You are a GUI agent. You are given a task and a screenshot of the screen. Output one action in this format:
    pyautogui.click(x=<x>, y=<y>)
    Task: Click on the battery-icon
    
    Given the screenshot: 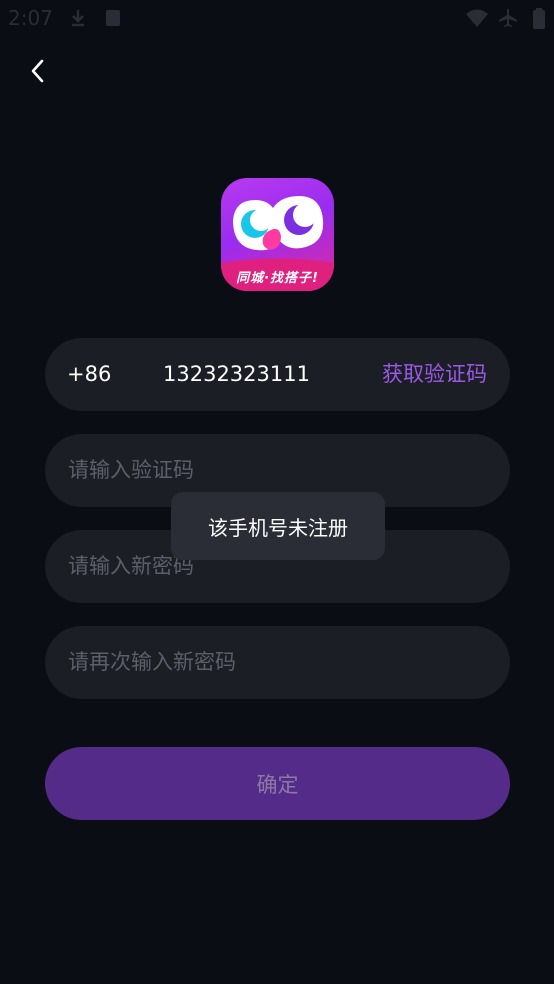 What is the action you would take?
    pyautogui.click(x=539, y=21)
    